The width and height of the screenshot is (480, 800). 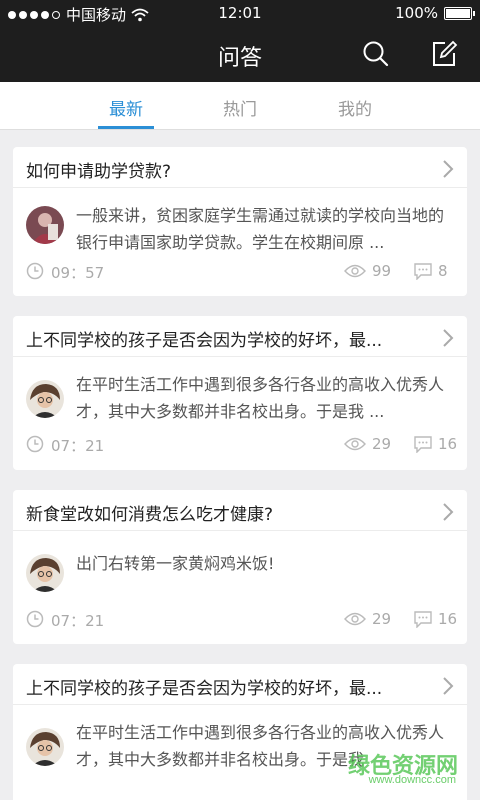 I want to click on status-bar: 中国移动 12:01 100%, so click(x=240, y=13).